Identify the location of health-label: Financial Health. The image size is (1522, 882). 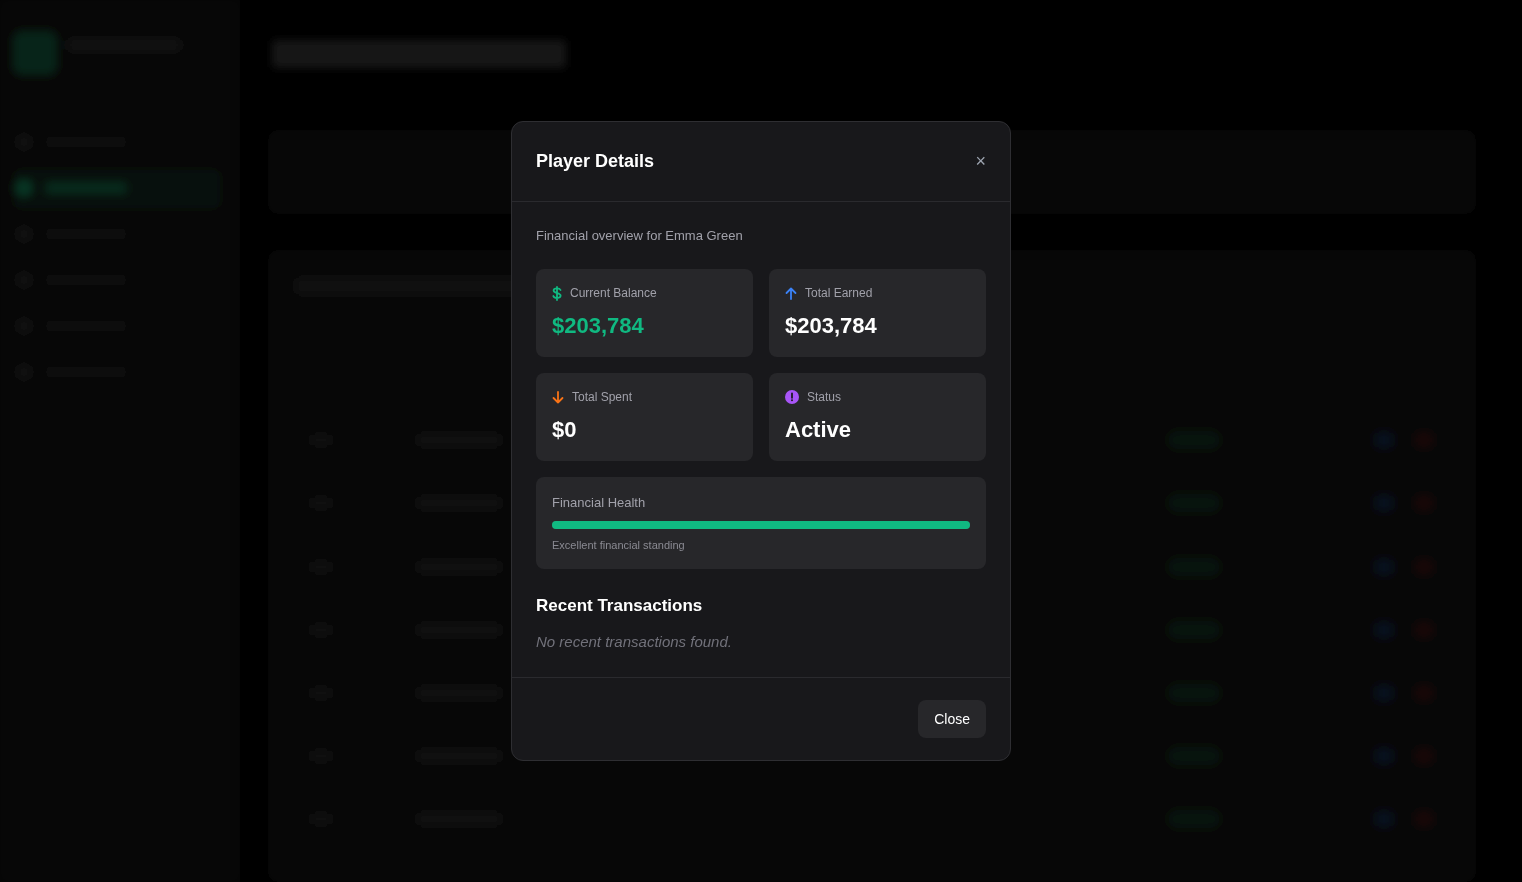
(599, 503).